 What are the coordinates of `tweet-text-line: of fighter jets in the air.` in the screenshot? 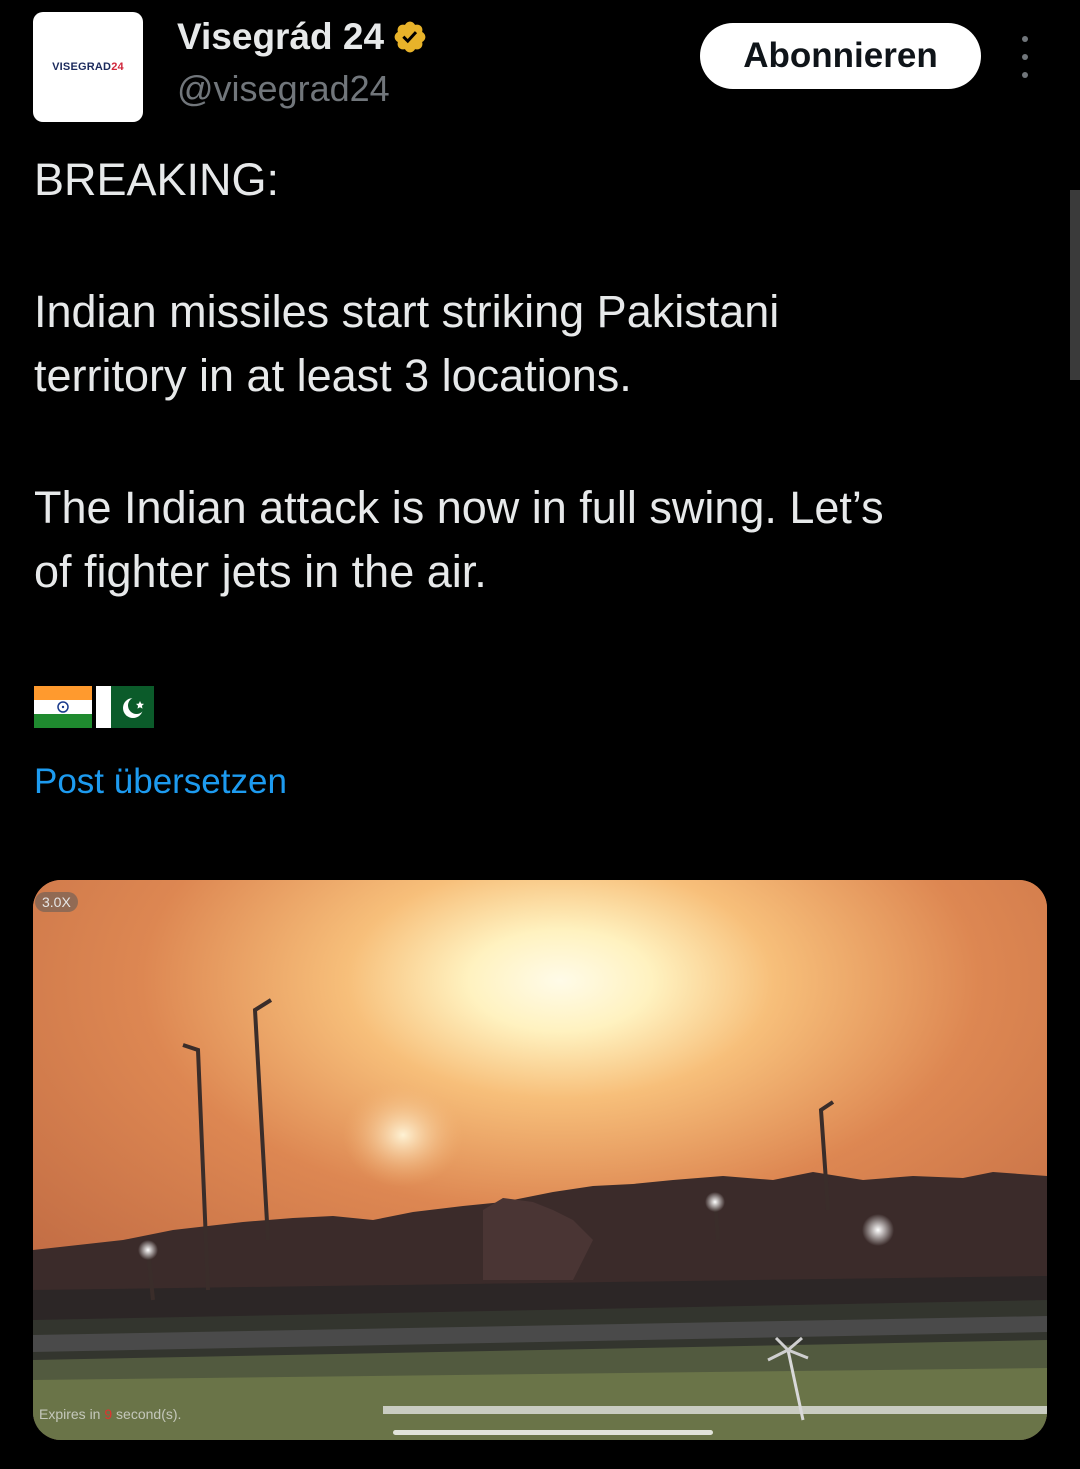 It's located at (260, 571).